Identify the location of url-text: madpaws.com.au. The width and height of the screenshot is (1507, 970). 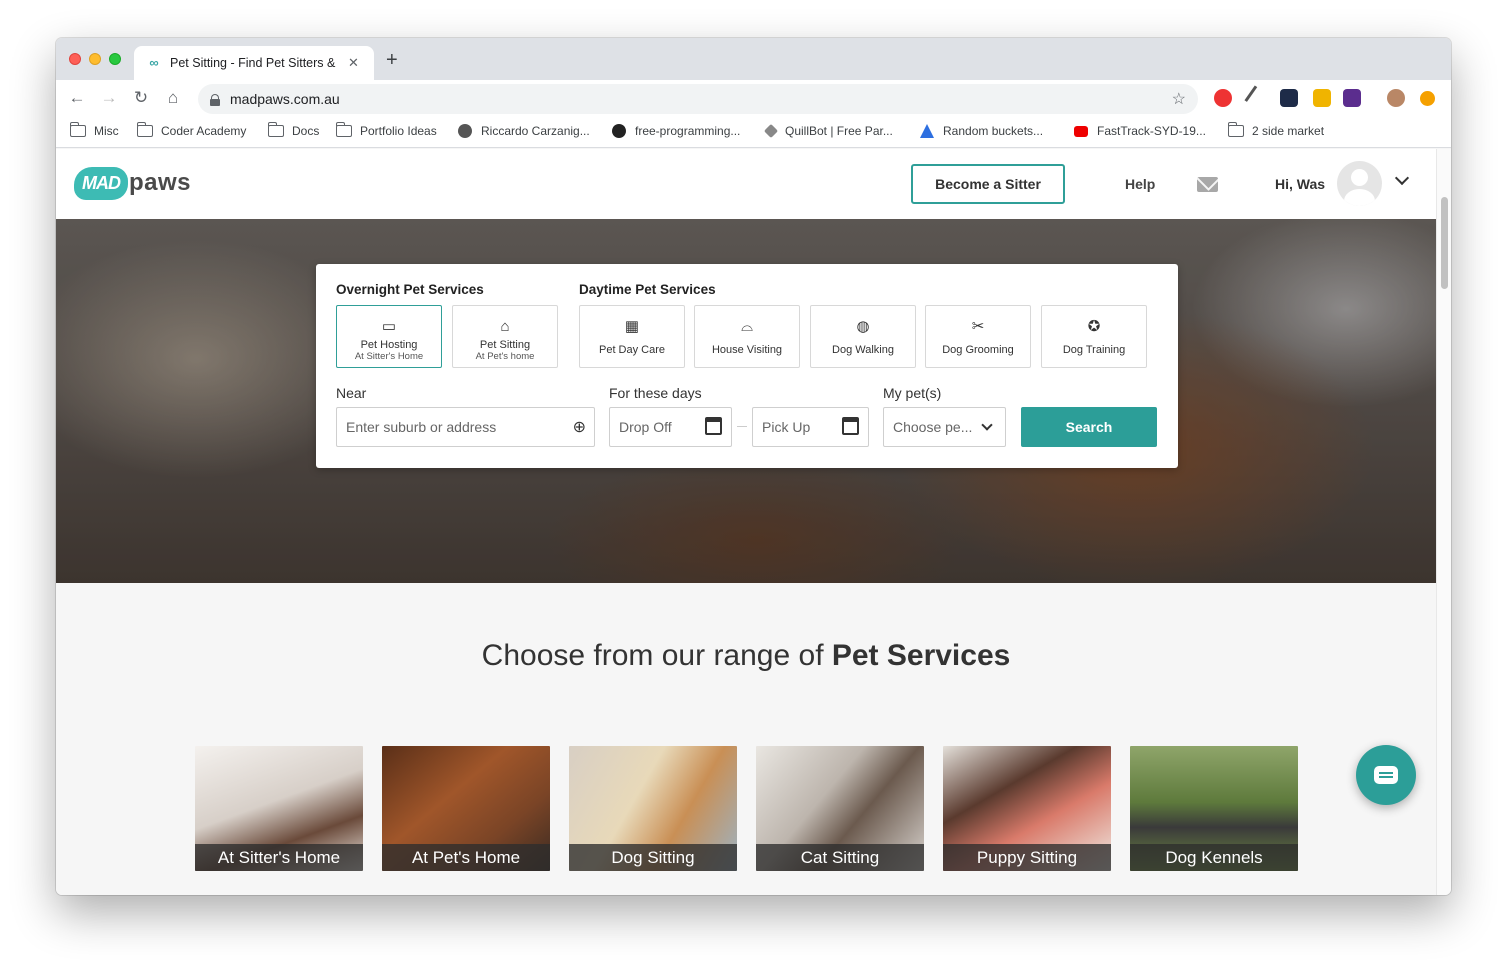
(285, 99).